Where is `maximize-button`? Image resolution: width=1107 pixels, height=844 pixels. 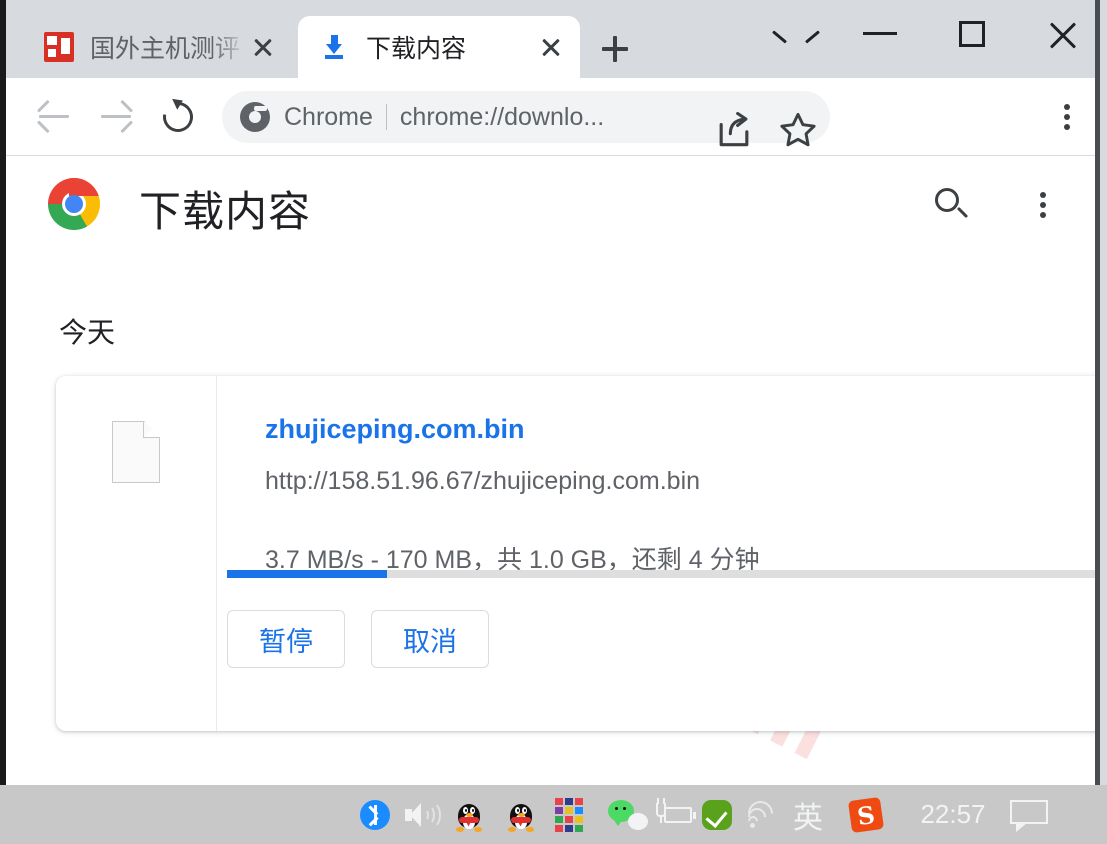 maximize-button is located at coordinates (971, 34).